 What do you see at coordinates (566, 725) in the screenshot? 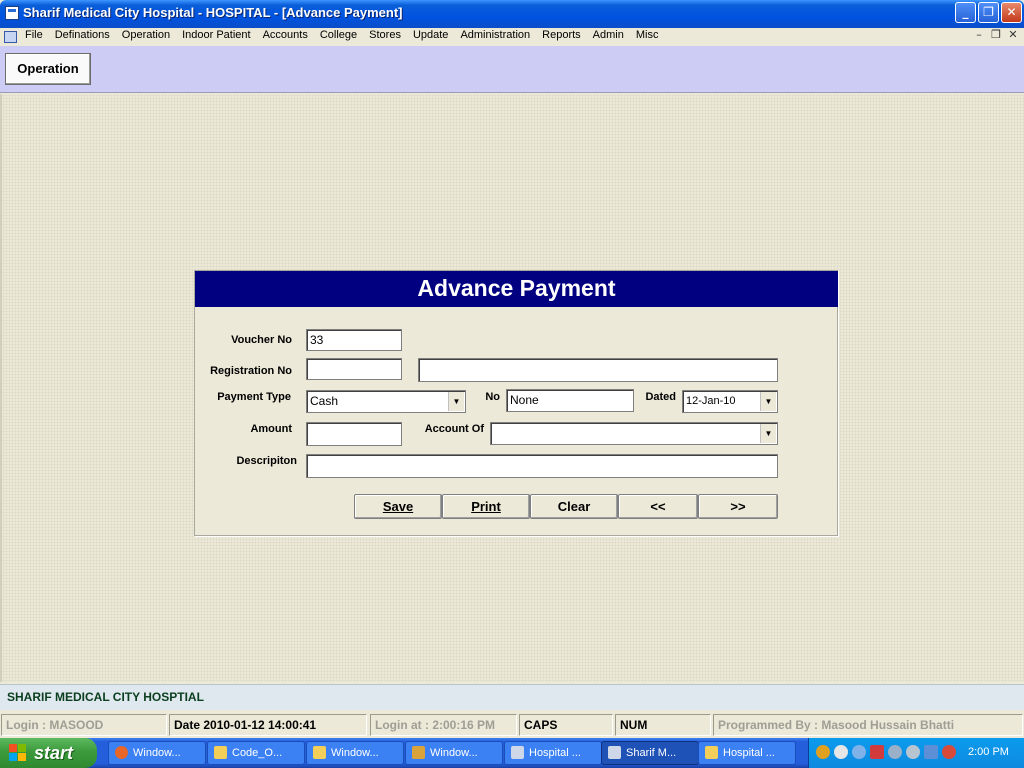
I see `status-caps: CAPS` at bounding box center [566, 725].